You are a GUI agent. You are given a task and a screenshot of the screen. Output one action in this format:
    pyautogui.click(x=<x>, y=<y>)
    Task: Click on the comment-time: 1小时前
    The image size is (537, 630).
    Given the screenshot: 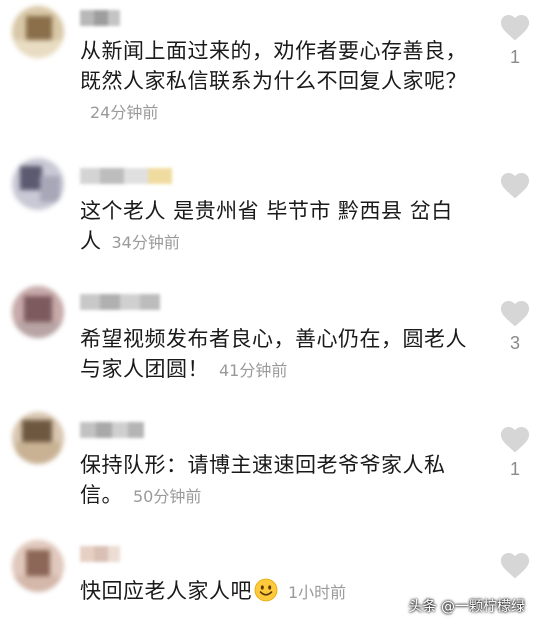 What is the action you would take?
    pyautogui.click(x=317, y=592)
    